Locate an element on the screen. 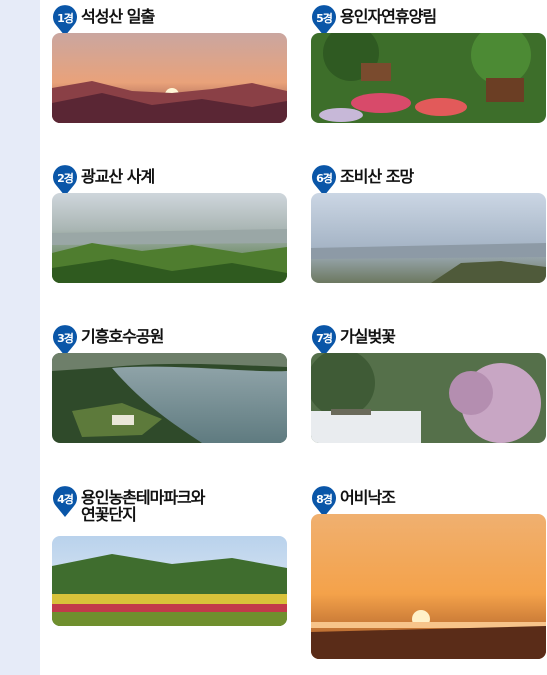  scenery-title: 용인농촌테마파크와 연꽃단지 is located at coordinates (143, 506).